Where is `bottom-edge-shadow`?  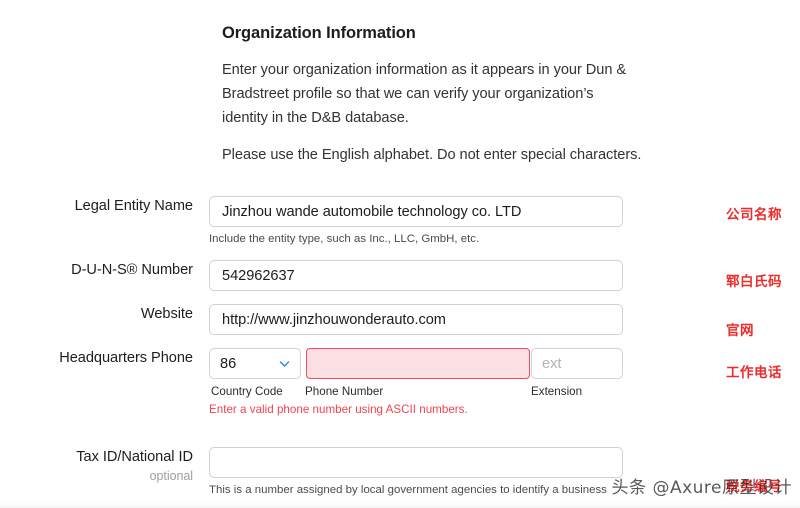
bottom-edge-shadow is located at coordinates (400, 505).